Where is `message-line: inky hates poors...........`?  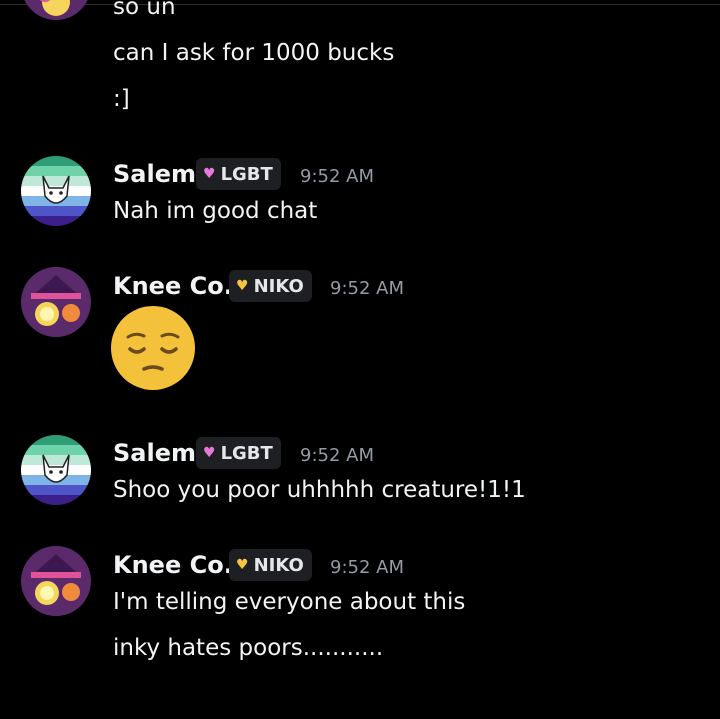 message-line: inky hates poors........... is located at coordinates (248, 648).